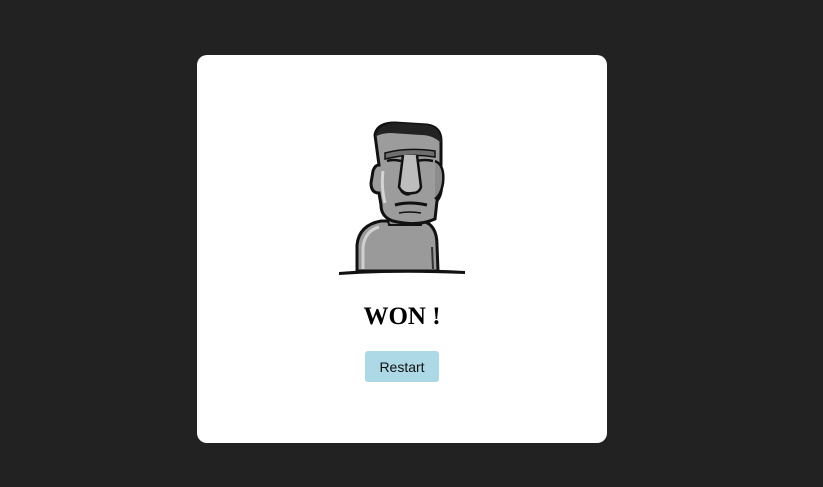  I want to click on result-message: WON !, so click(402, 316).